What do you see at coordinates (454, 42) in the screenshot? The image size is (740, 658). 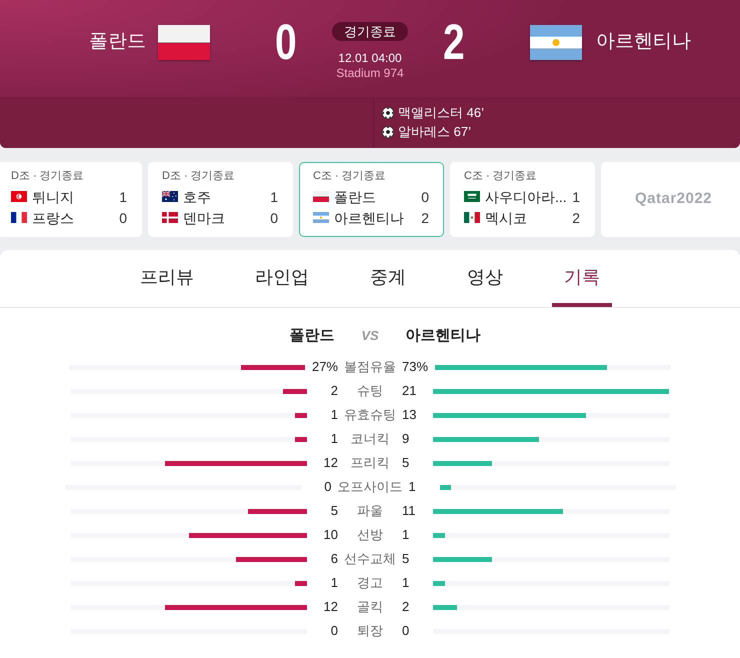 I see `score: 2` at bounding box center [454, 42].